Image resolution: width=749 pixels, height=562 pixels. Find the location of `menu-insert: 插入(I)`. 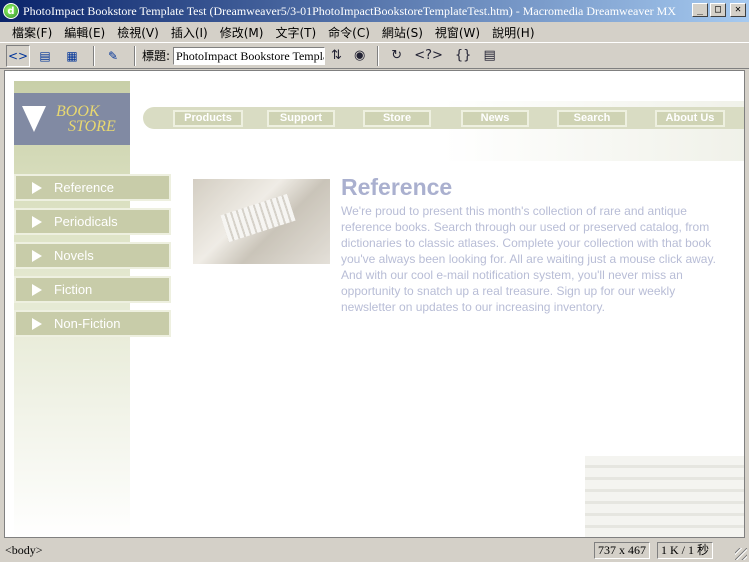

menu-insert: 插入(I) is located at coordinates (189, 32).